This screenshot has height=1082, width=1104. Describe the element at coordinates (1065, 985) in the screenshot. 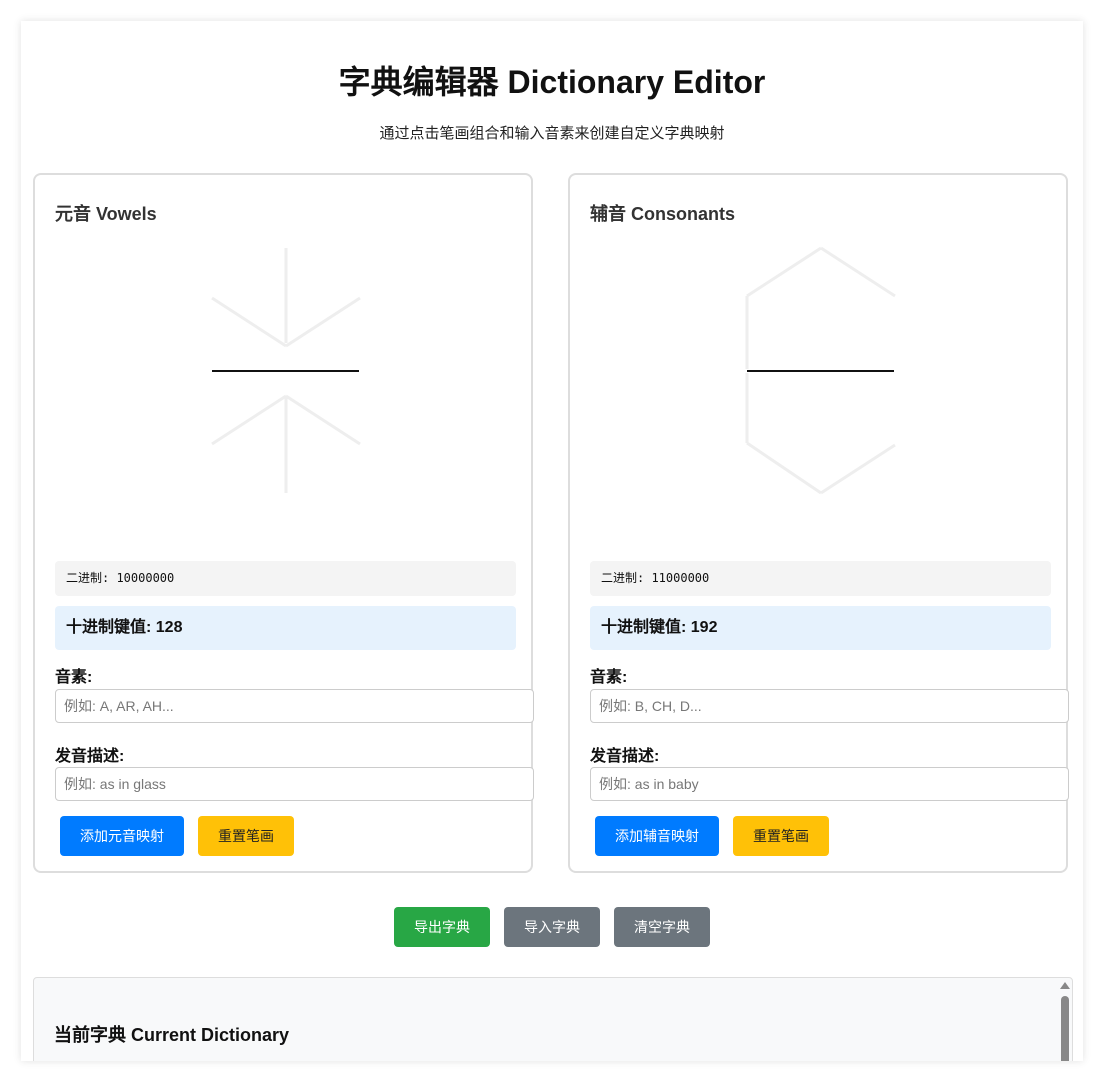

I see `scroll-up-arrow-icon` at that location.